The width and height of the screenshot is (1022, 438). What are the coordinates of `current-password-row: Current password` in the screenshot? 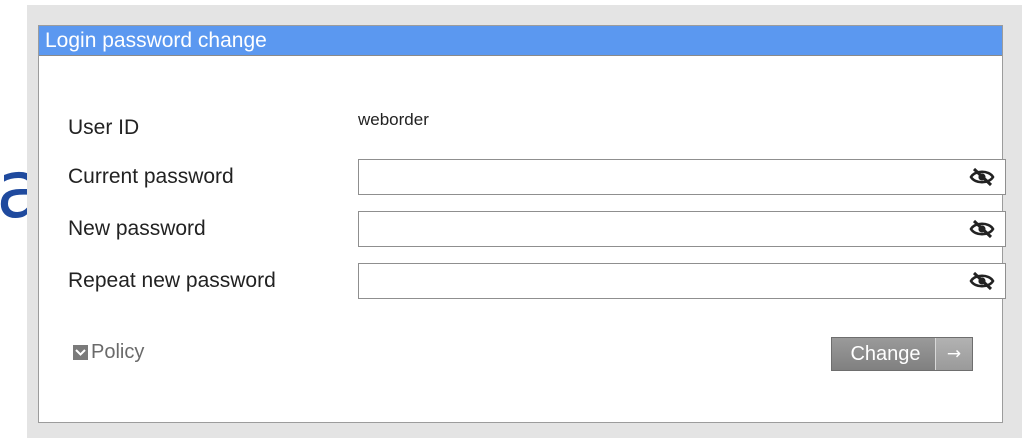 It's located at (537, 177).